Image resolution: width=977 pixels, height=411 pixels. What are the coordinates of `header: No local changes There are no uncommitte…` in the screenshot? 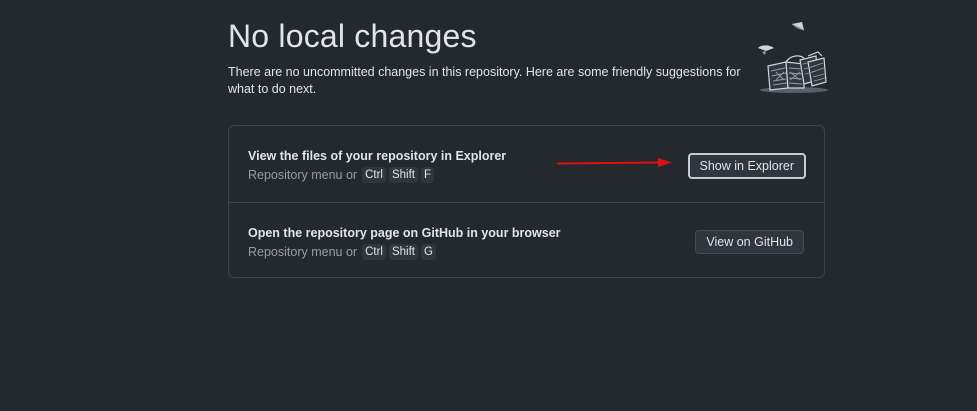 It's located at (488, 56).